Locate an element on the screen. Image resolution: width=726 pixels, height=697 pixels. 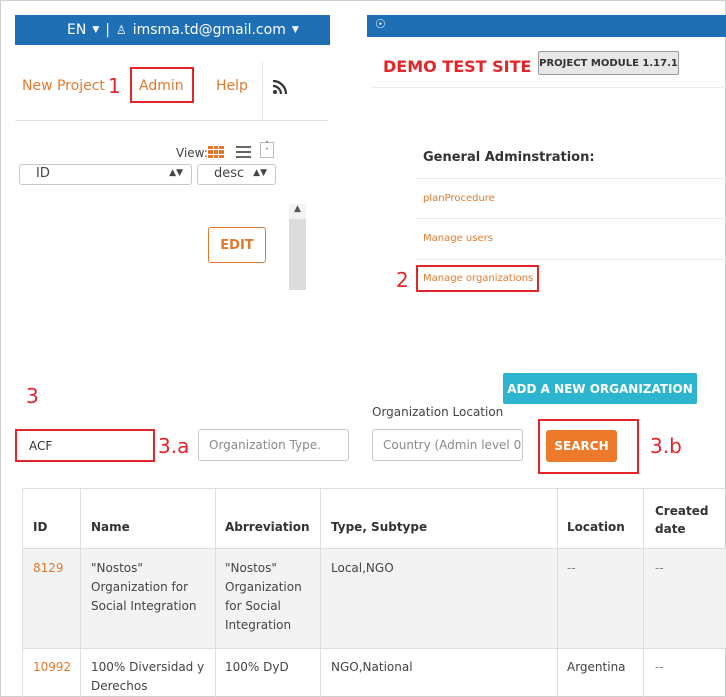
row-name: 100% Diversidad y Derechos is located at coordinates (148, 676).